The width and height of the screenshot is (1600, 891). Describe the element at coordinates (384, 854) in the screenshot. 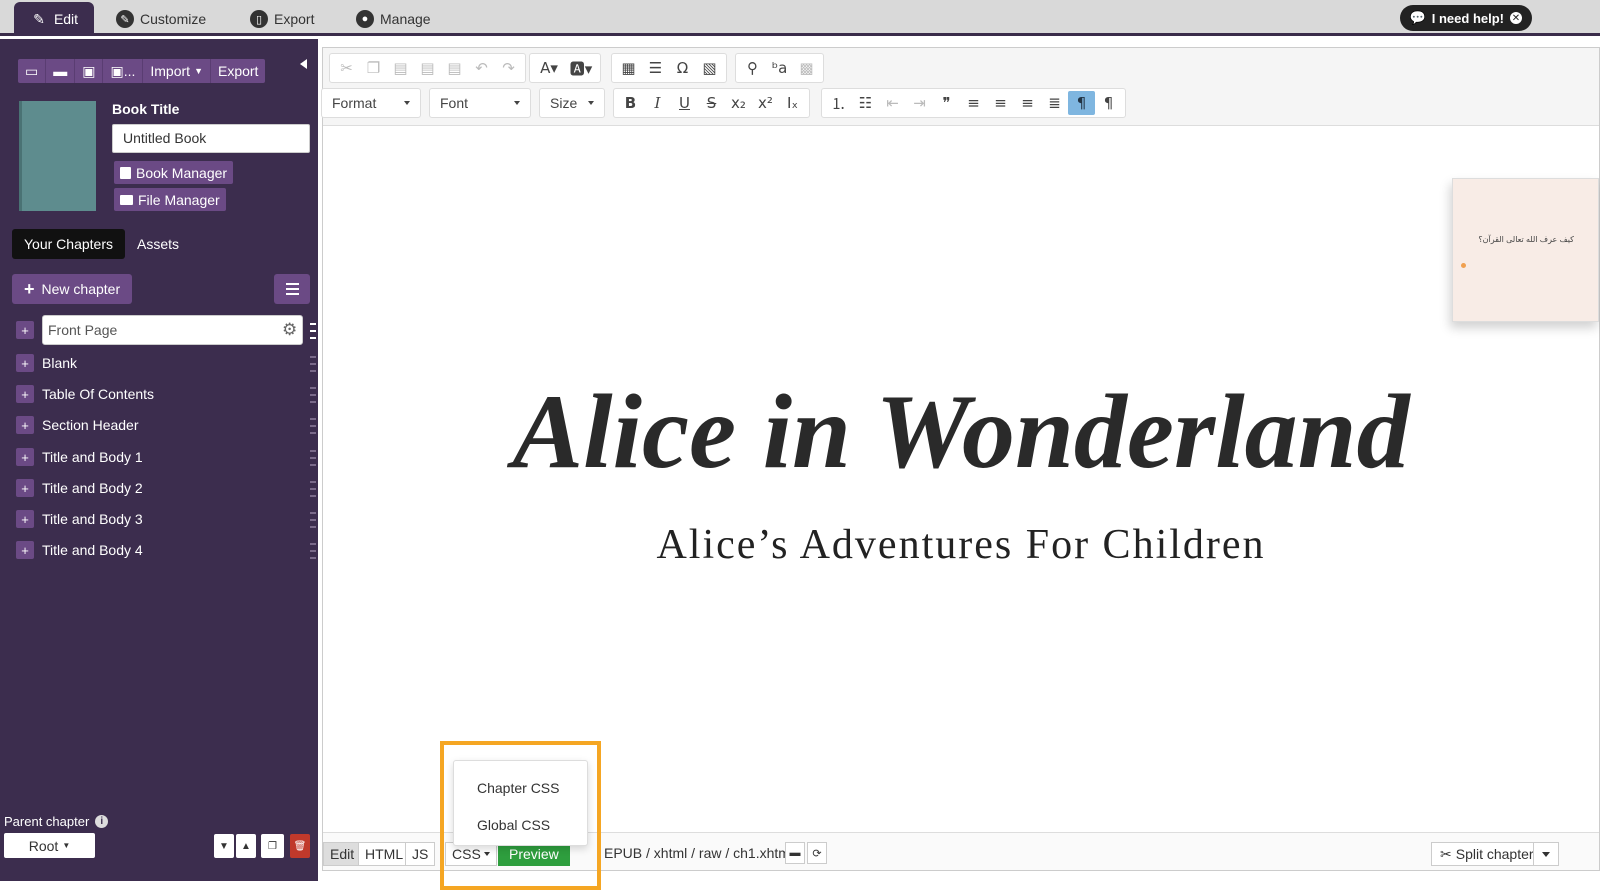

I see `mode-html-button: HTML` at that location.